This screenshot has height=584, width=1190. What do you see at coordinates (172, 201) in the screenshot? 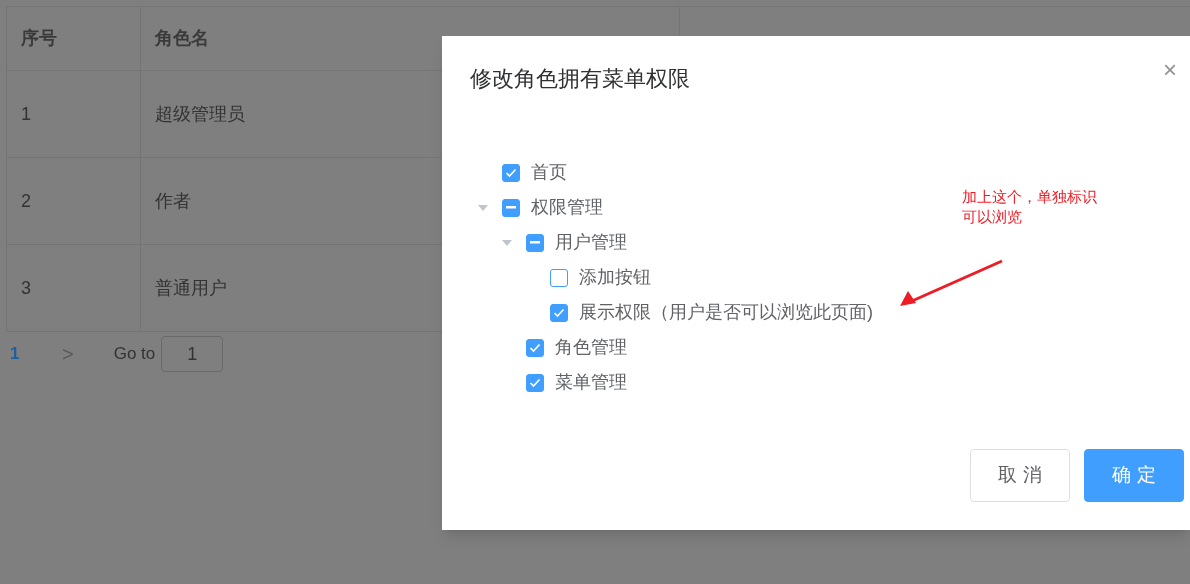
I see `table-cell-text: 作者` at bounding box center [172, 201].